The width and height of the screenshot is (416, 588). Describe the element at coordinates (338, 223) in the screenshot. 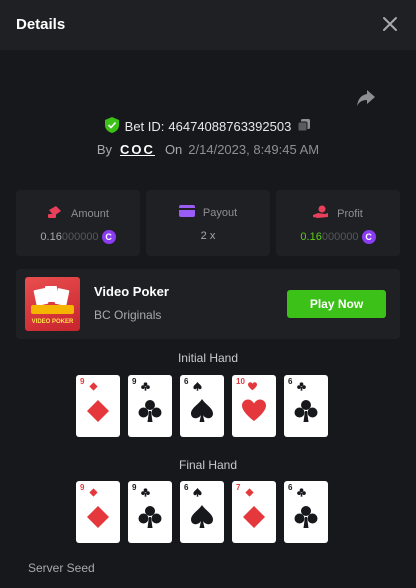

I see `profit-stat: Profit 0.16000000 C` at that location.